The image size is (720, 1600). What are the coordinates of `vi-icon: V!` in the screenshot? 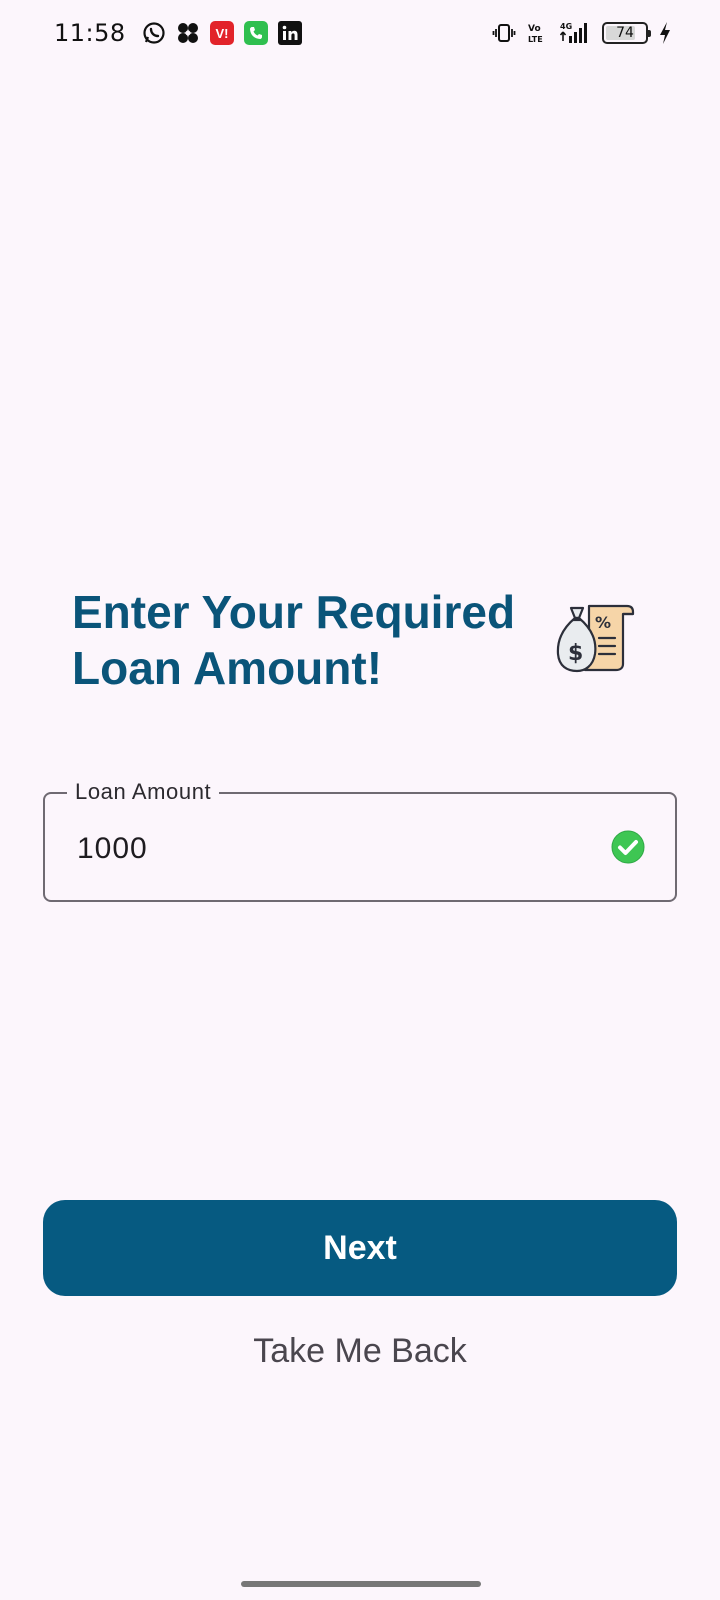 It's located at (221, 33).